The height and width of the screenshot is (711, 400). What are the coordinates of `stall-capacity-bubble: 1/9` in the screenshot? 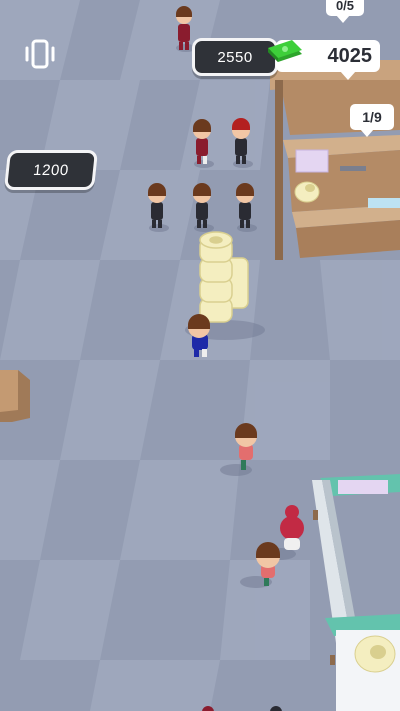 It's located at (372, 120).